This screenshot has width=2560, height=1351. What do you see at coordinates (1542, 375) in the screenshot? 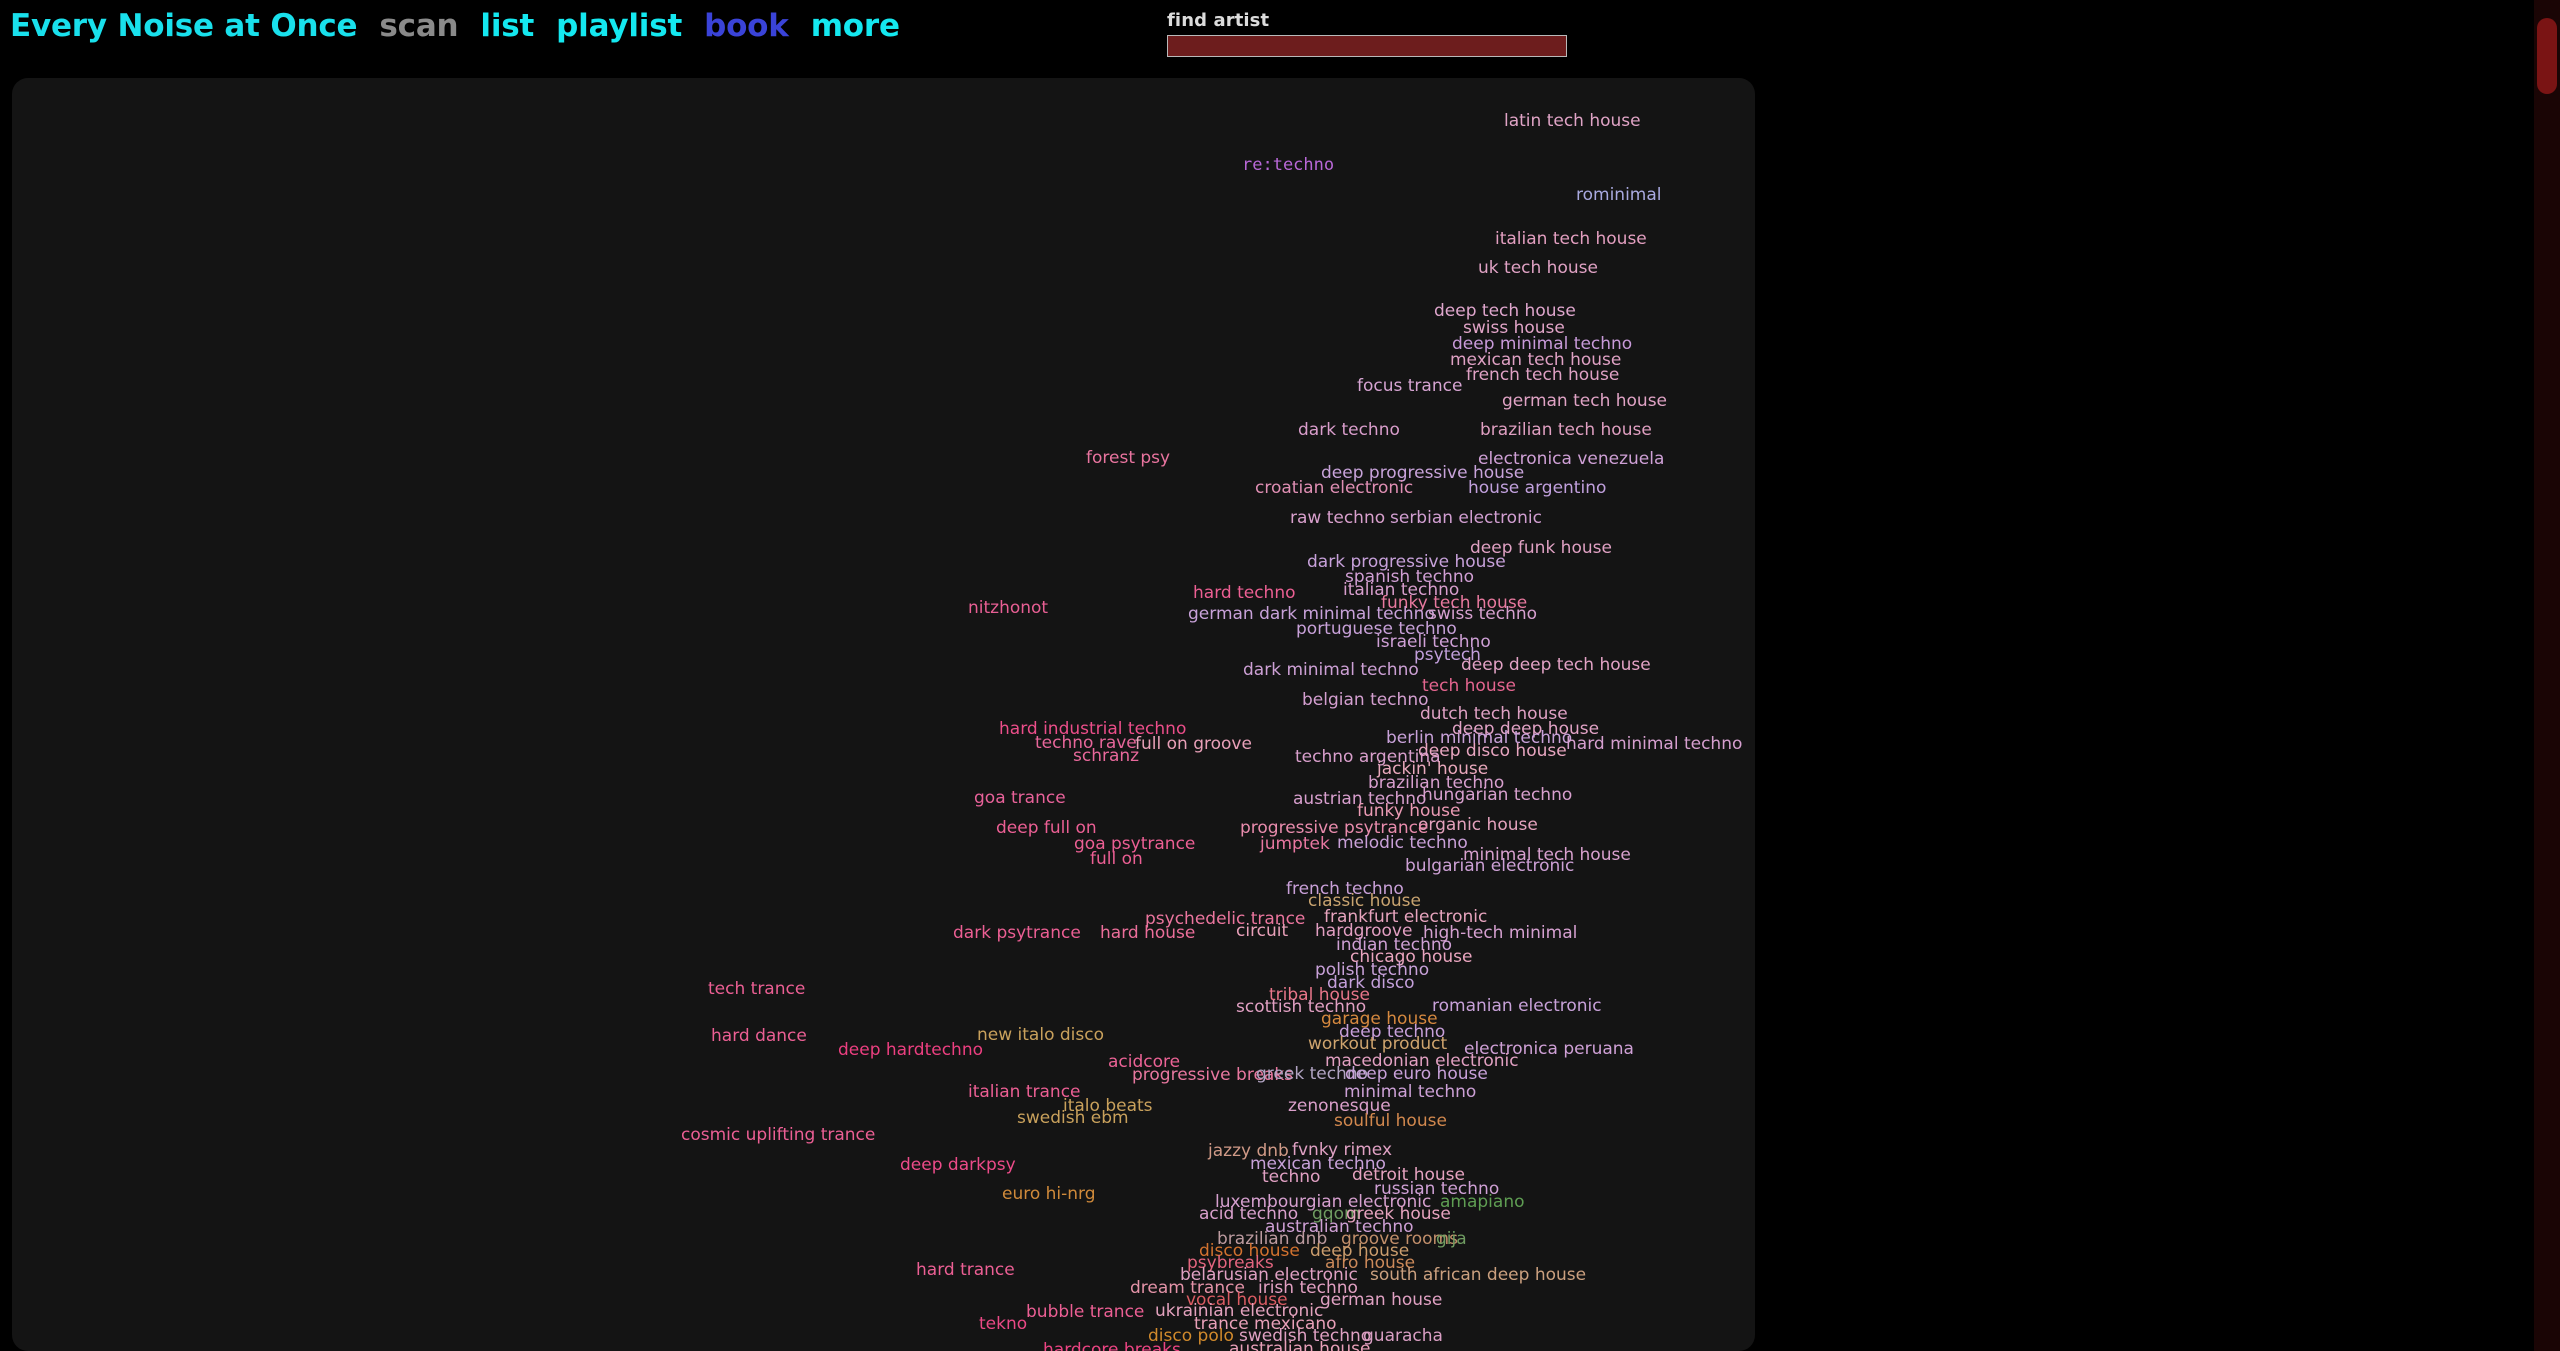
I see `genre-label: french tech house` at bounding box center [1542, 375].